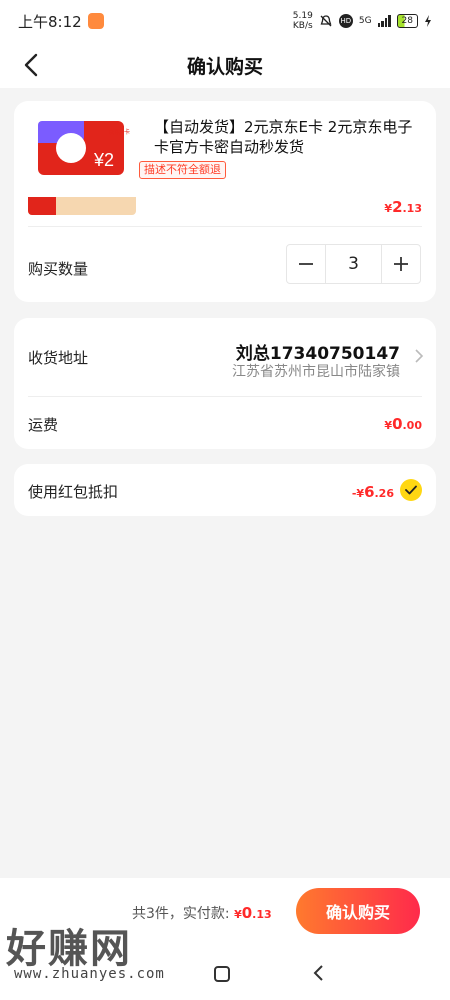  I want to click on signal-icon, so click(384, 21).